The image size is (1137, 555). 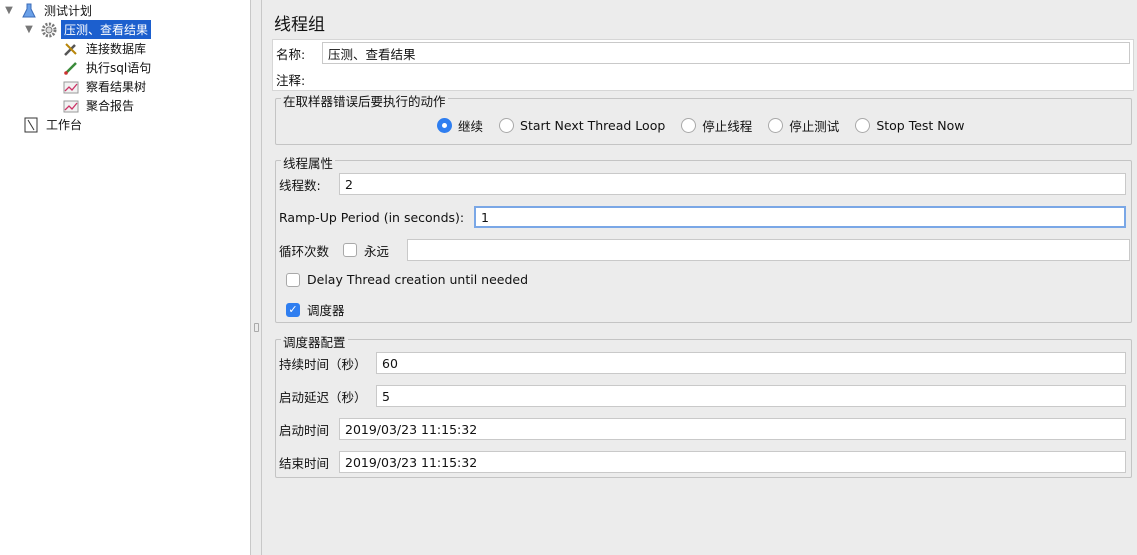 What do you see at coordinates (291, 54) in the screenshot?
I see `name-label: 名称:` at bounding box center [291, 54].